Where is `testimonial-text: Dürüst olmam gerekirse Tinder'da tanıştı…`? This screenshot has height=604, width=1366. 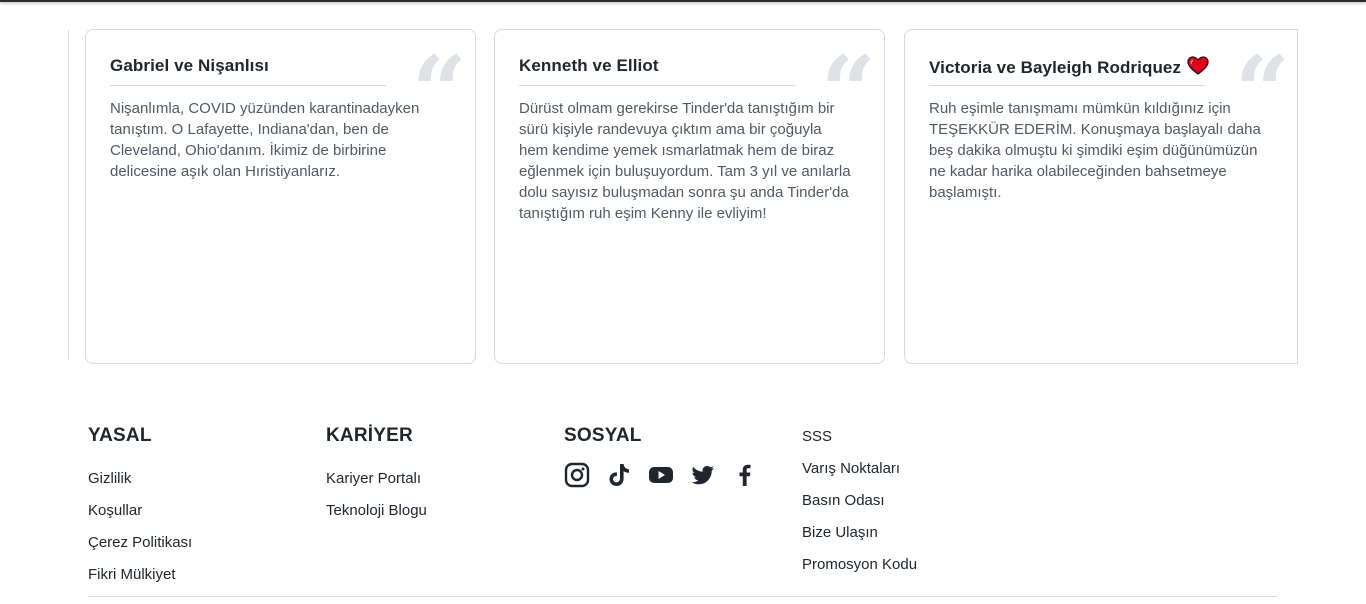
testimonial-text: Dürüst olmam gerekirse Tinder'da tanıştı… is located at coordinates (685, 161).